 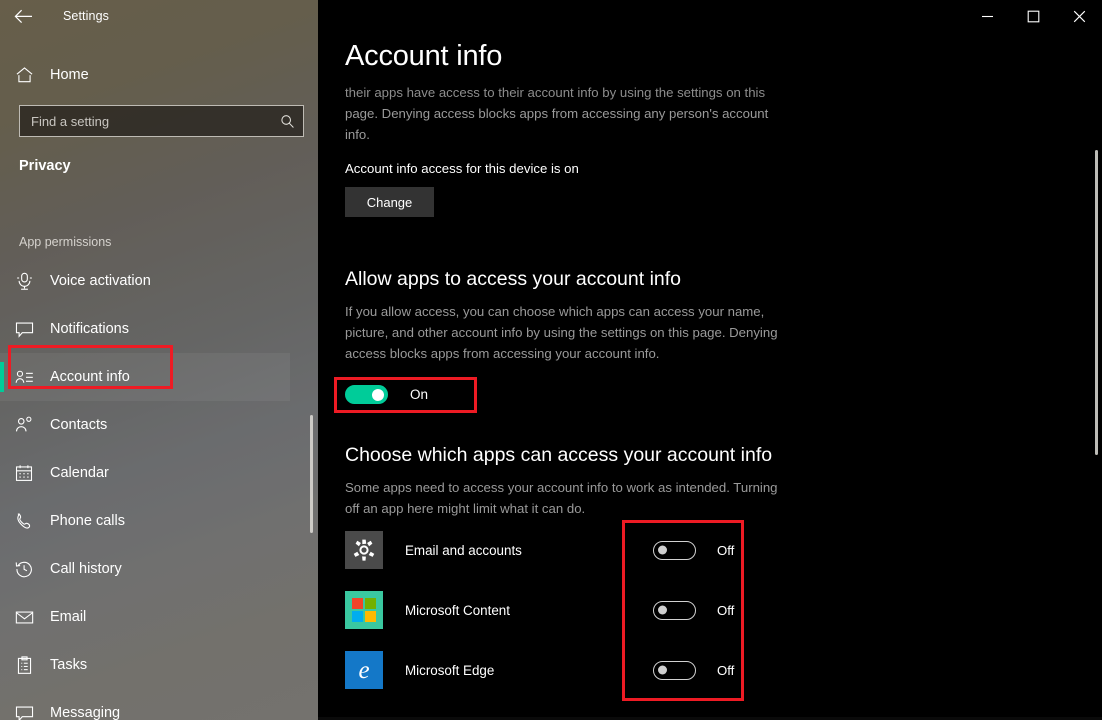 What do you see at coordinates (86, 16) in the screenshot?
I see `app-title: Settings` at bounding box center [86, 16].